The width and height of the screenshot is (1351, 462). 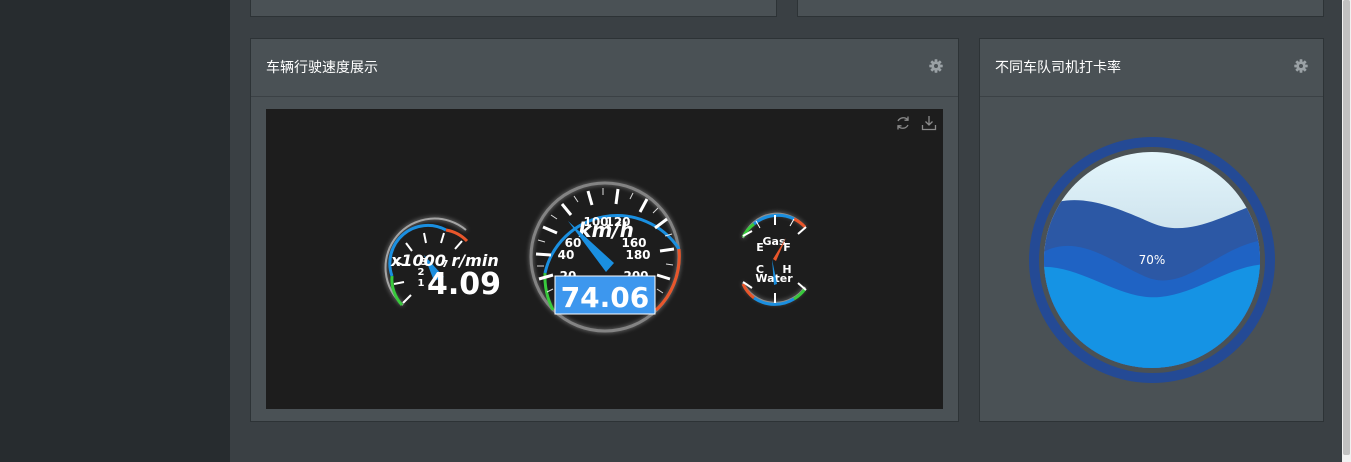 I want to click on liquid-value-label: 70%, so click(x=1152, y=260).